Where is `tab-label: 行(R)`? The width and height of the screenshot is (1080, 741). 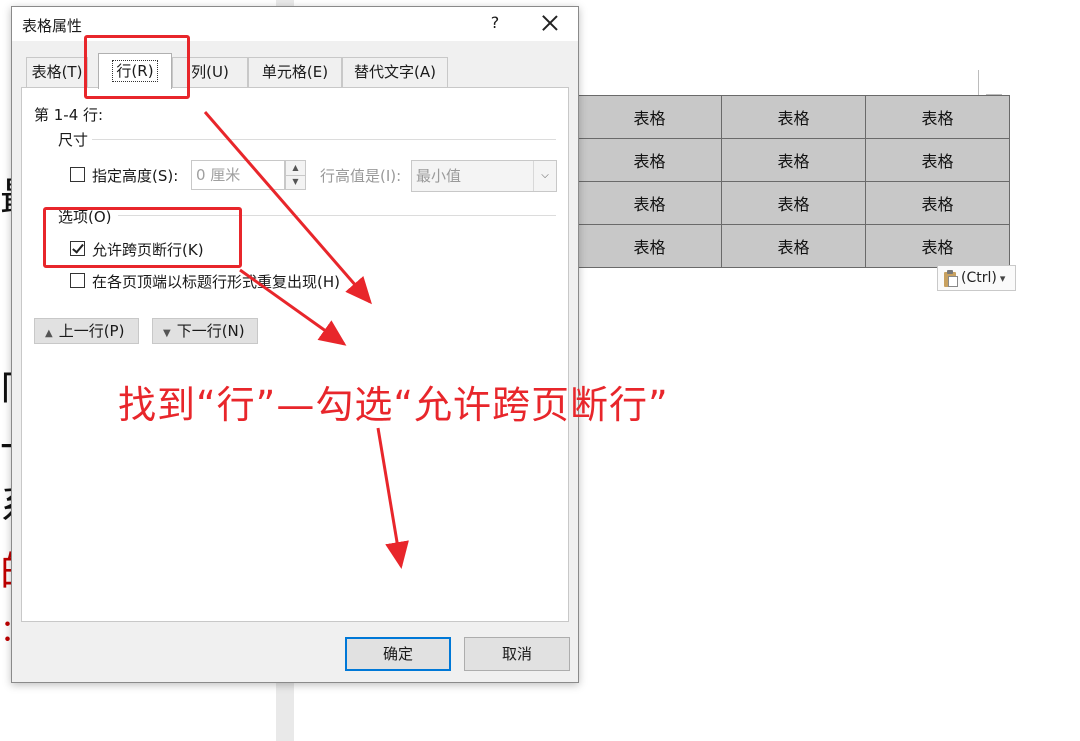 tab-label: 行(R) is located at coordinates (135, 71).